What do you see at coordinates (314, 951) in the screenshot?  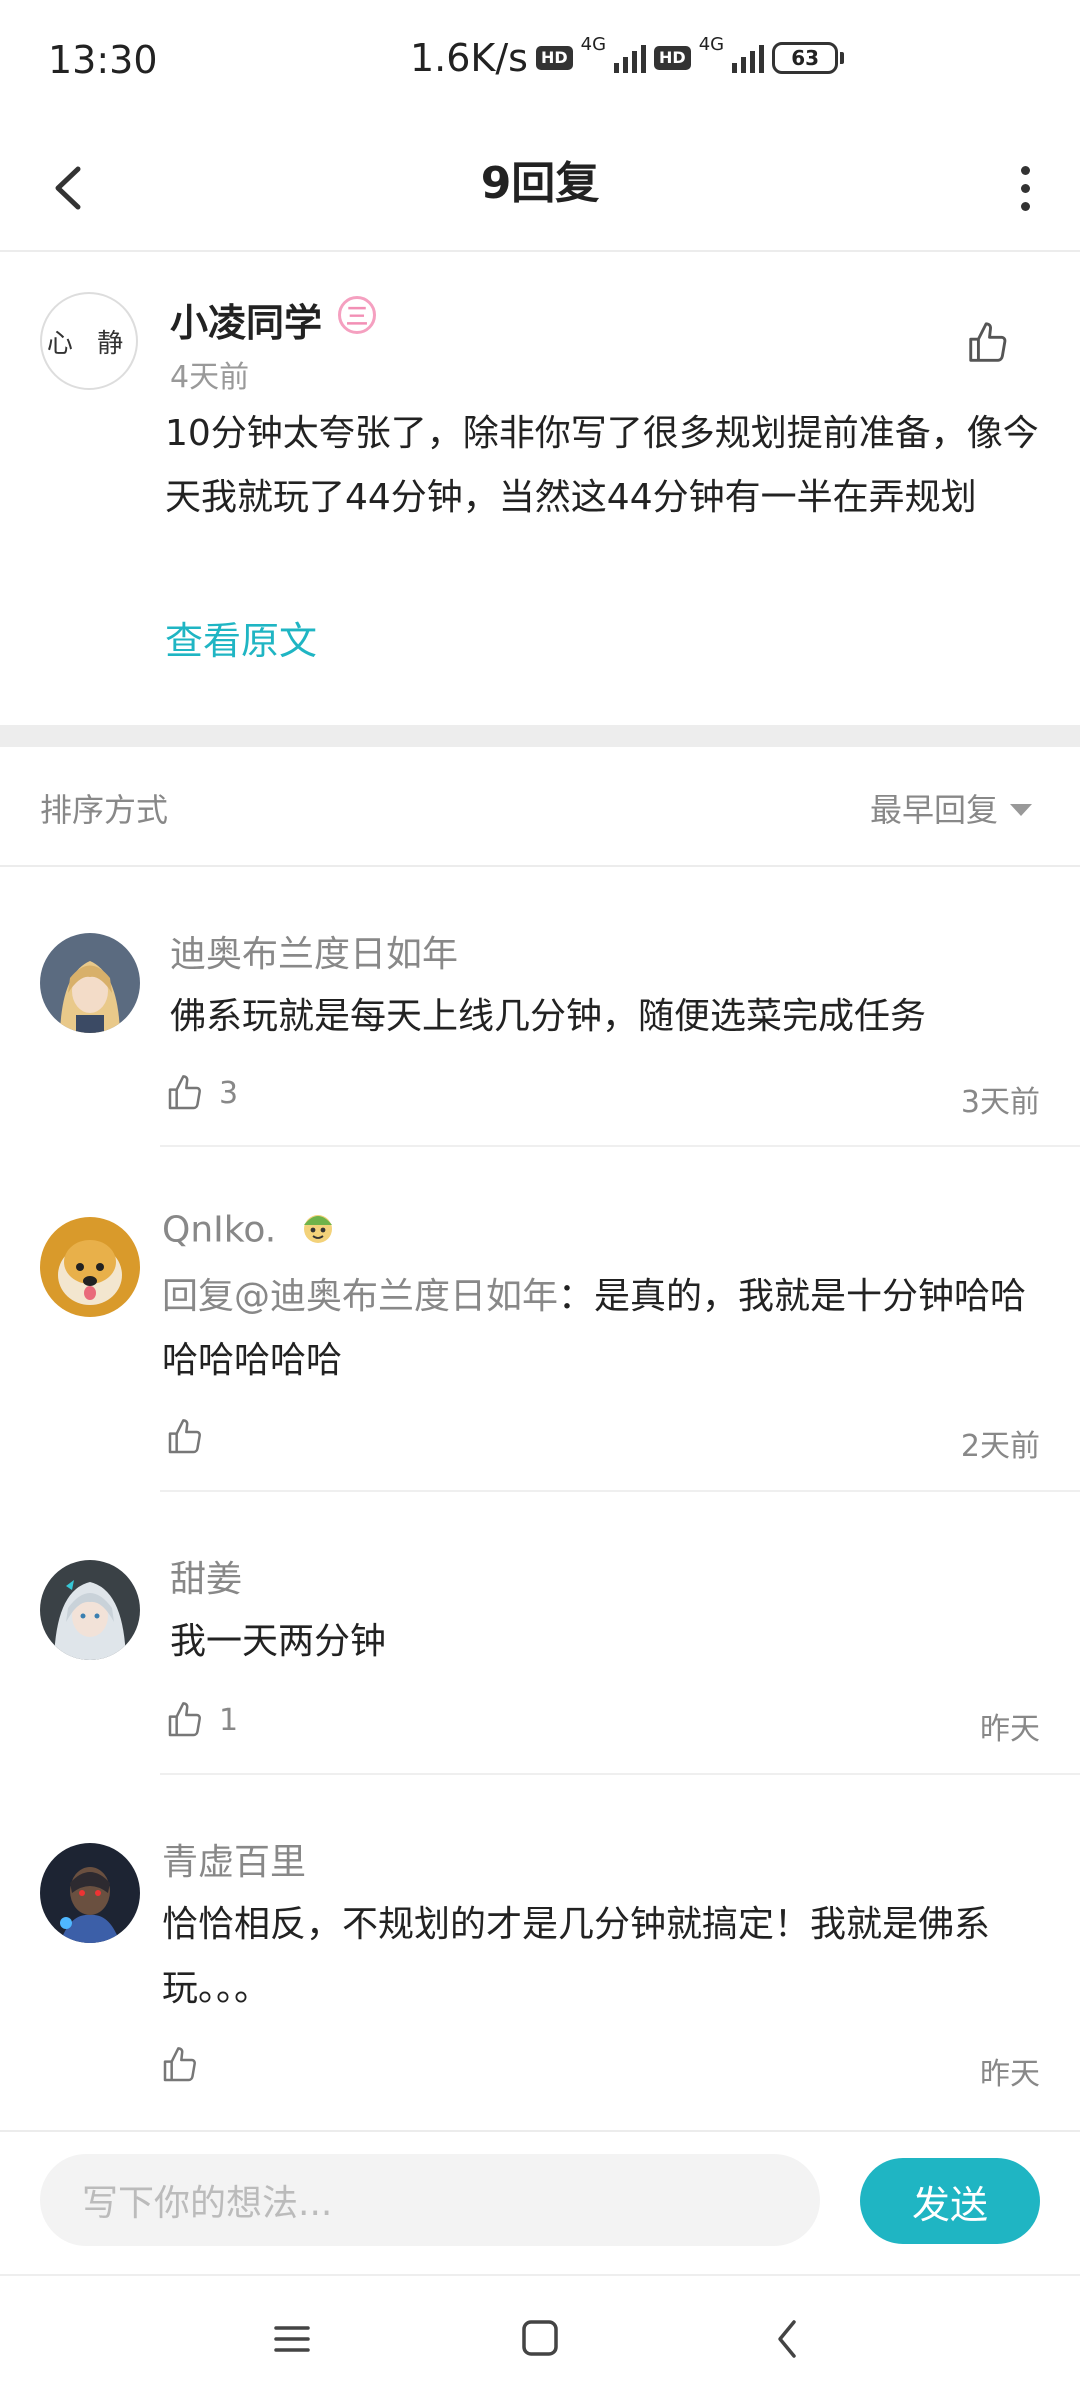 I see `reply-author: 迪奥布兰度日如年` at bounding box center [314, 951].